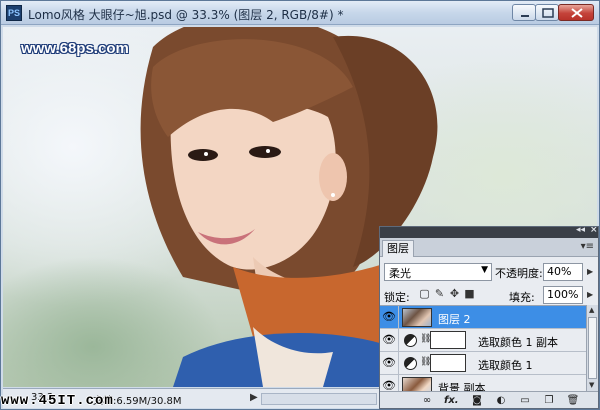 This screenshot has width=600, height=410. What do you see at coordinates (549, 400) in the screenshot?
I see `new-layer-icon: ❐` at bounding box center [549, 400].